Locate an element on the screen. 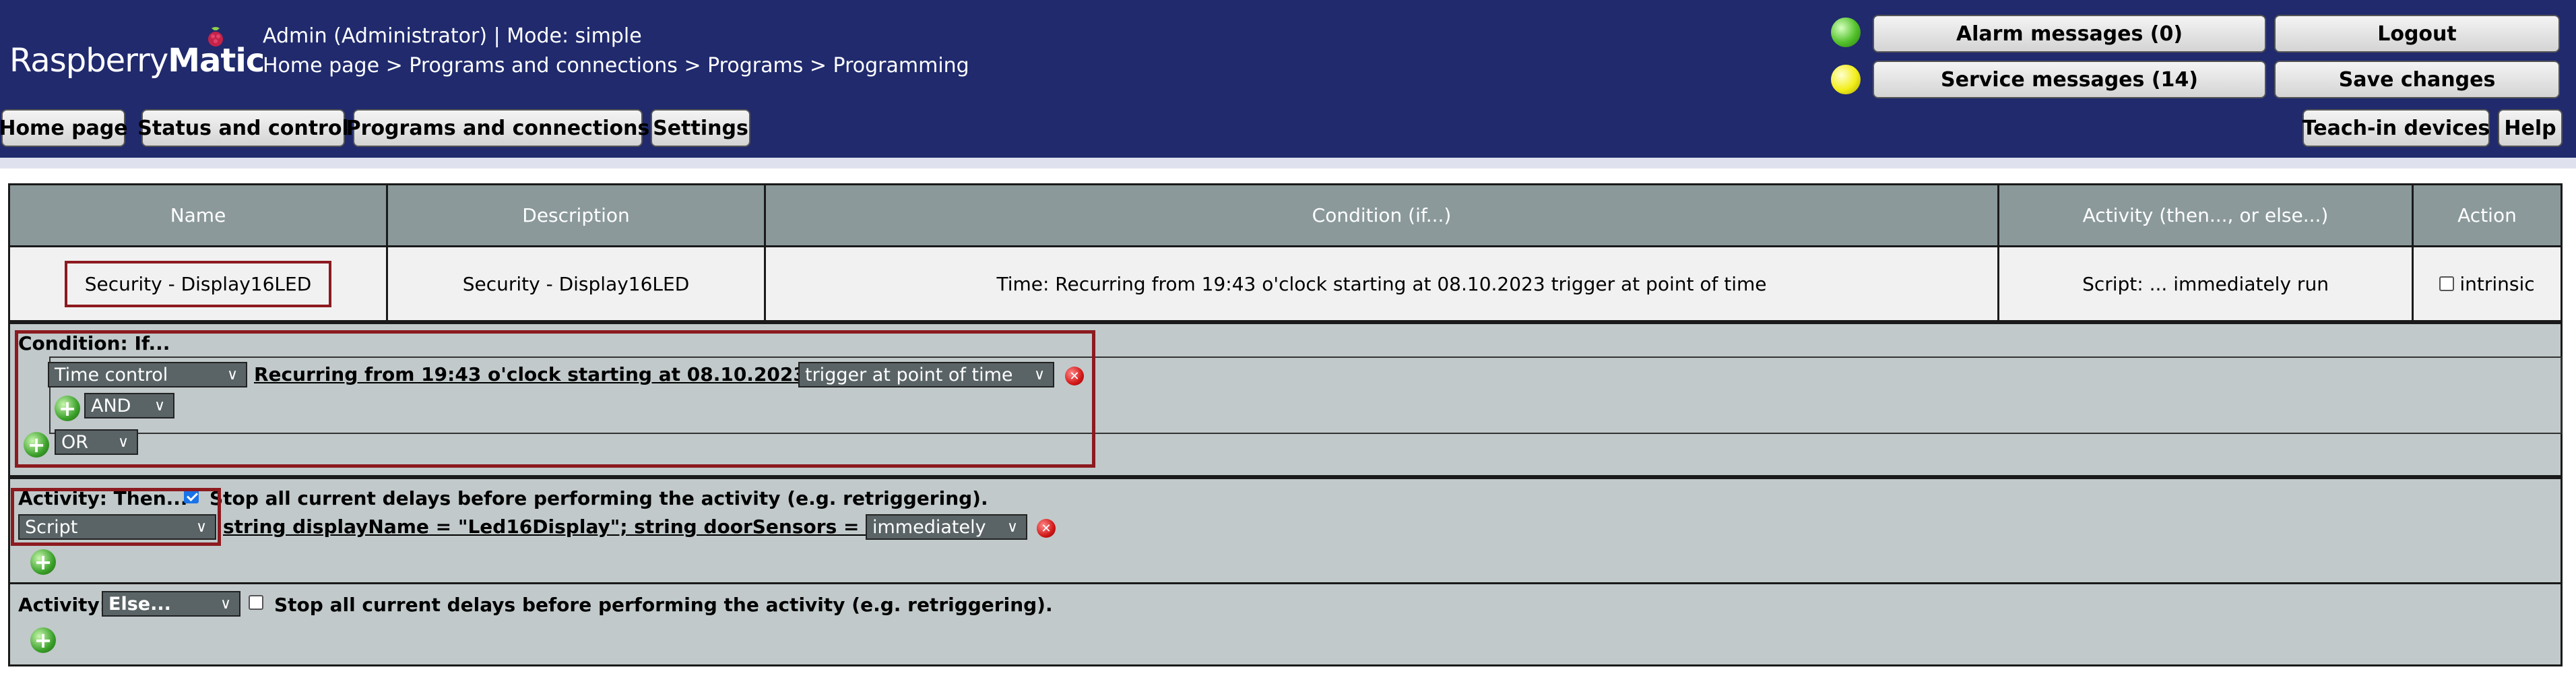 The width and height of the screenshot is (2576, 684). raspberry-icon is located at coordinates (216, 36).